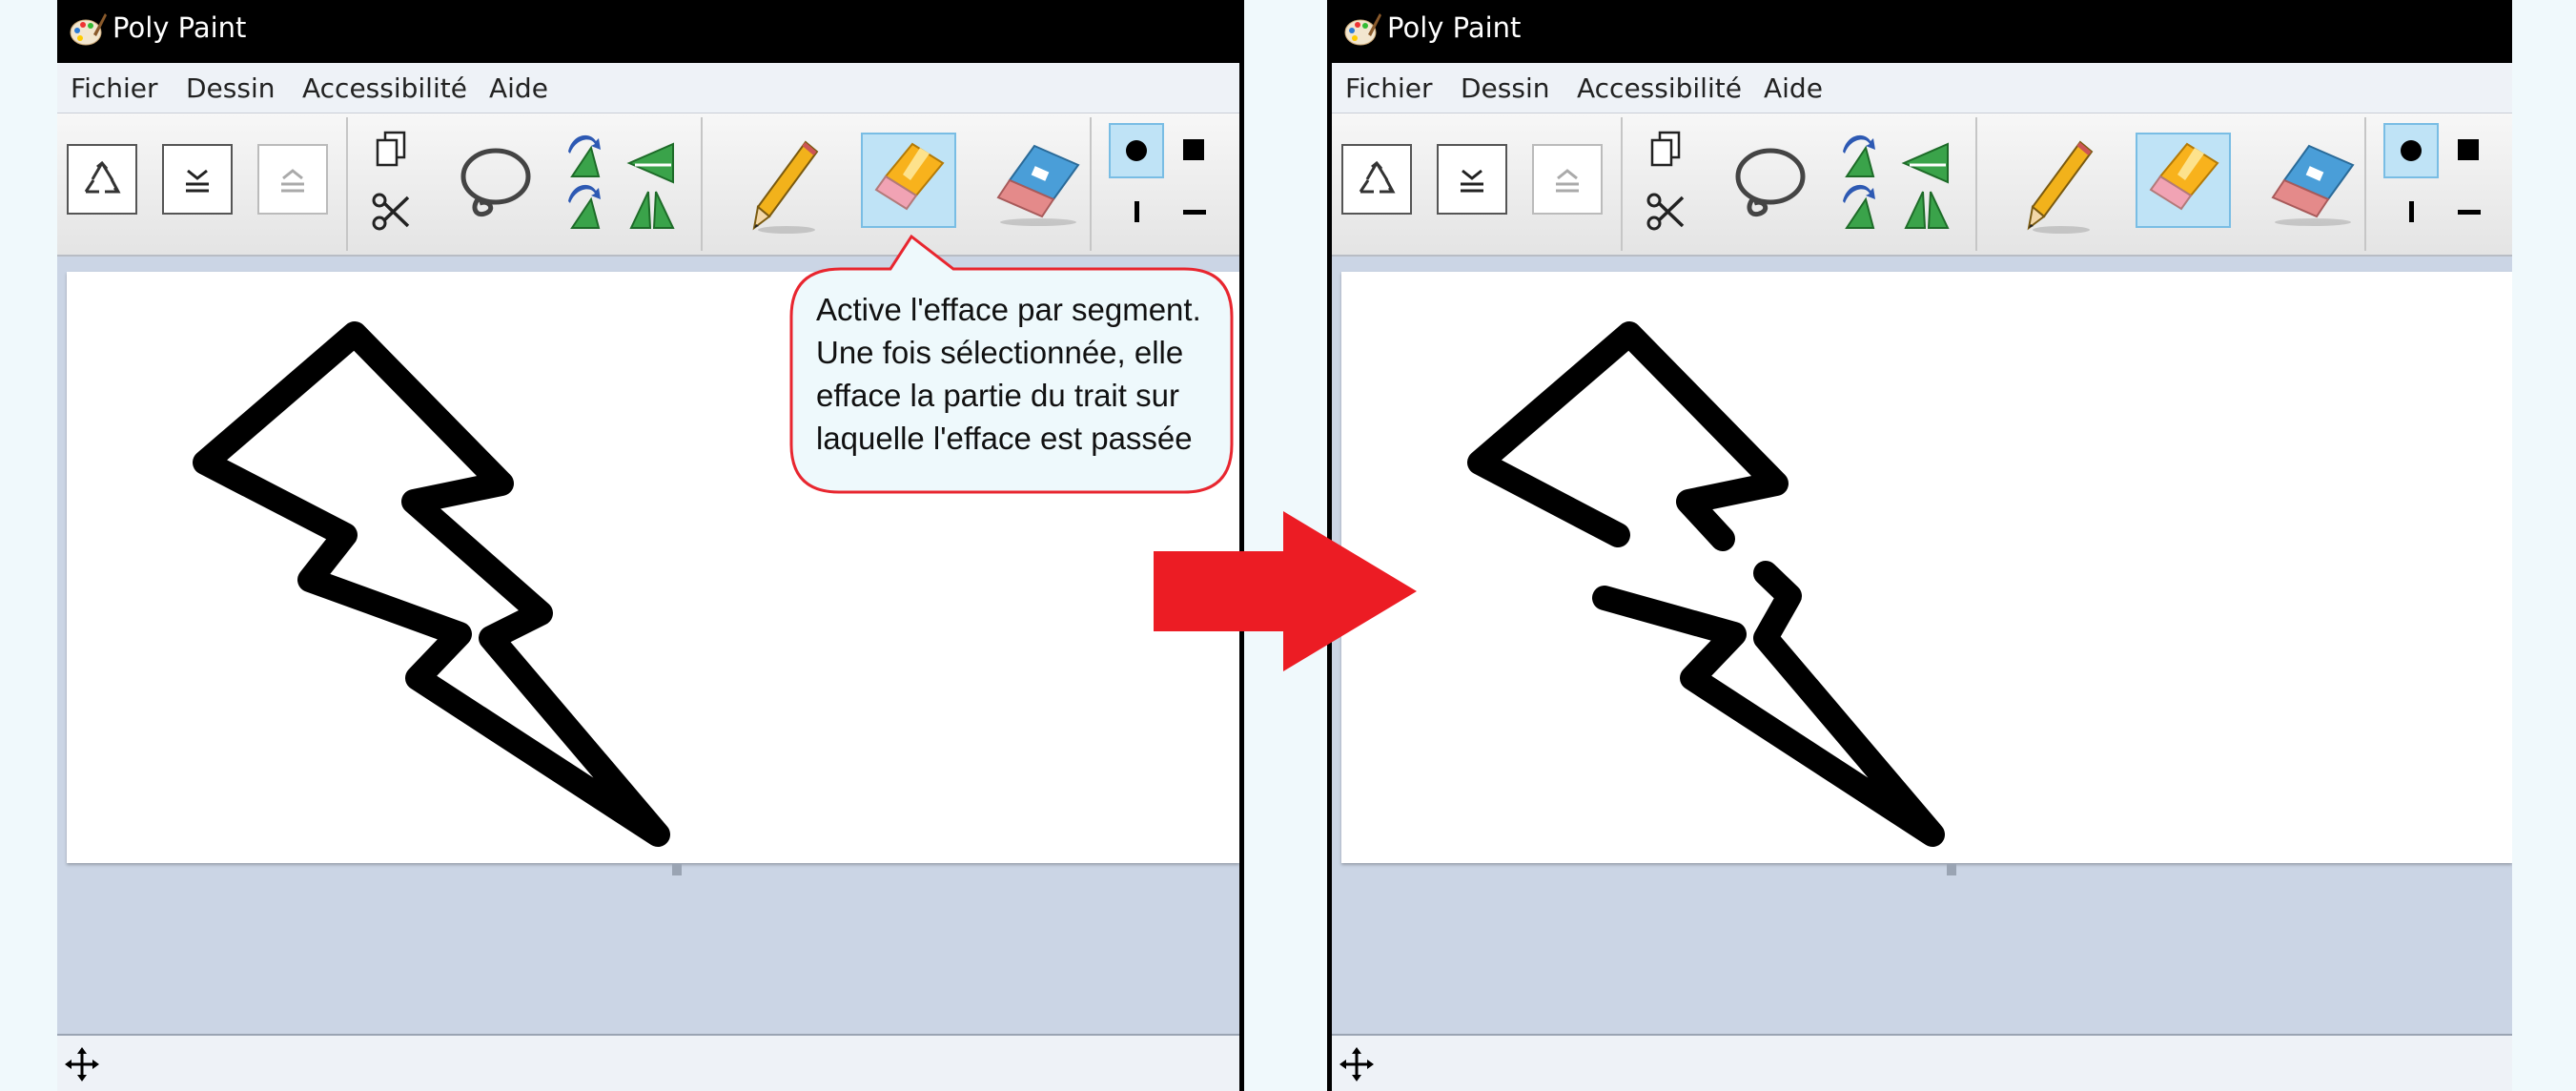  What do you see at coordinates (1706, 584) in the screenshot?
I see `erased-lightning-bolt-drawing` at bounding box center [1706, 584].